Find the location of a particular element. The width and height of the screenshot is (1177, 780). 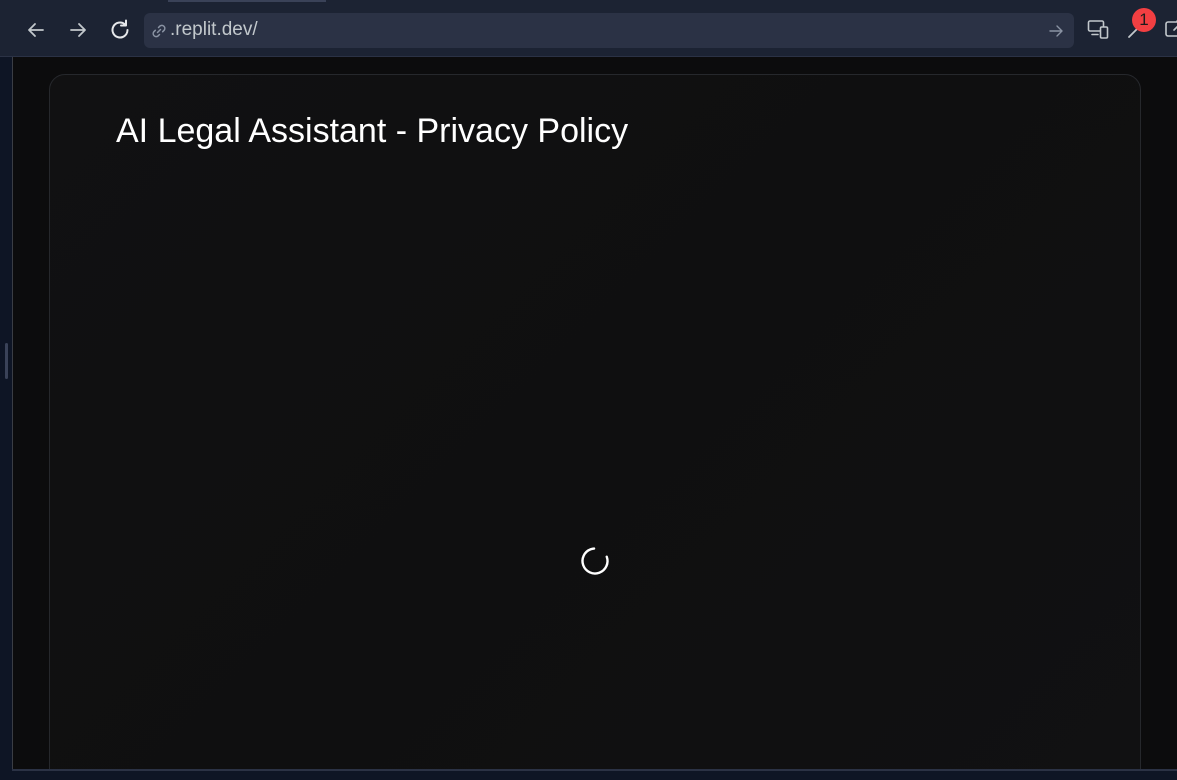

arrow-left-icon is located at coordinates (36, 30).